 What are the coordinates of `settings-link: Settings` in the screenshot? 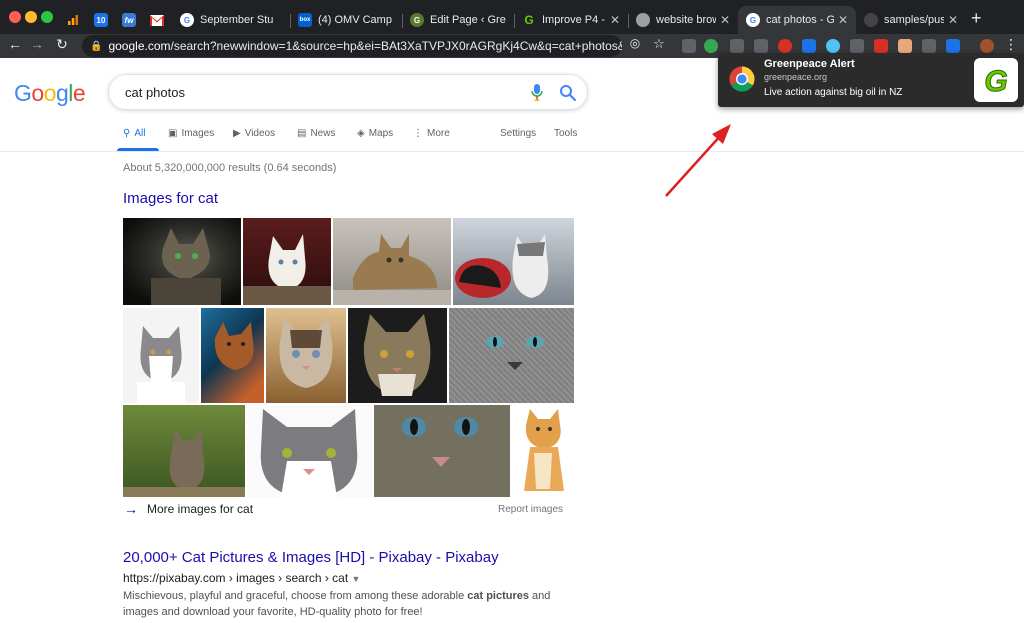 It's located at (518, 133).